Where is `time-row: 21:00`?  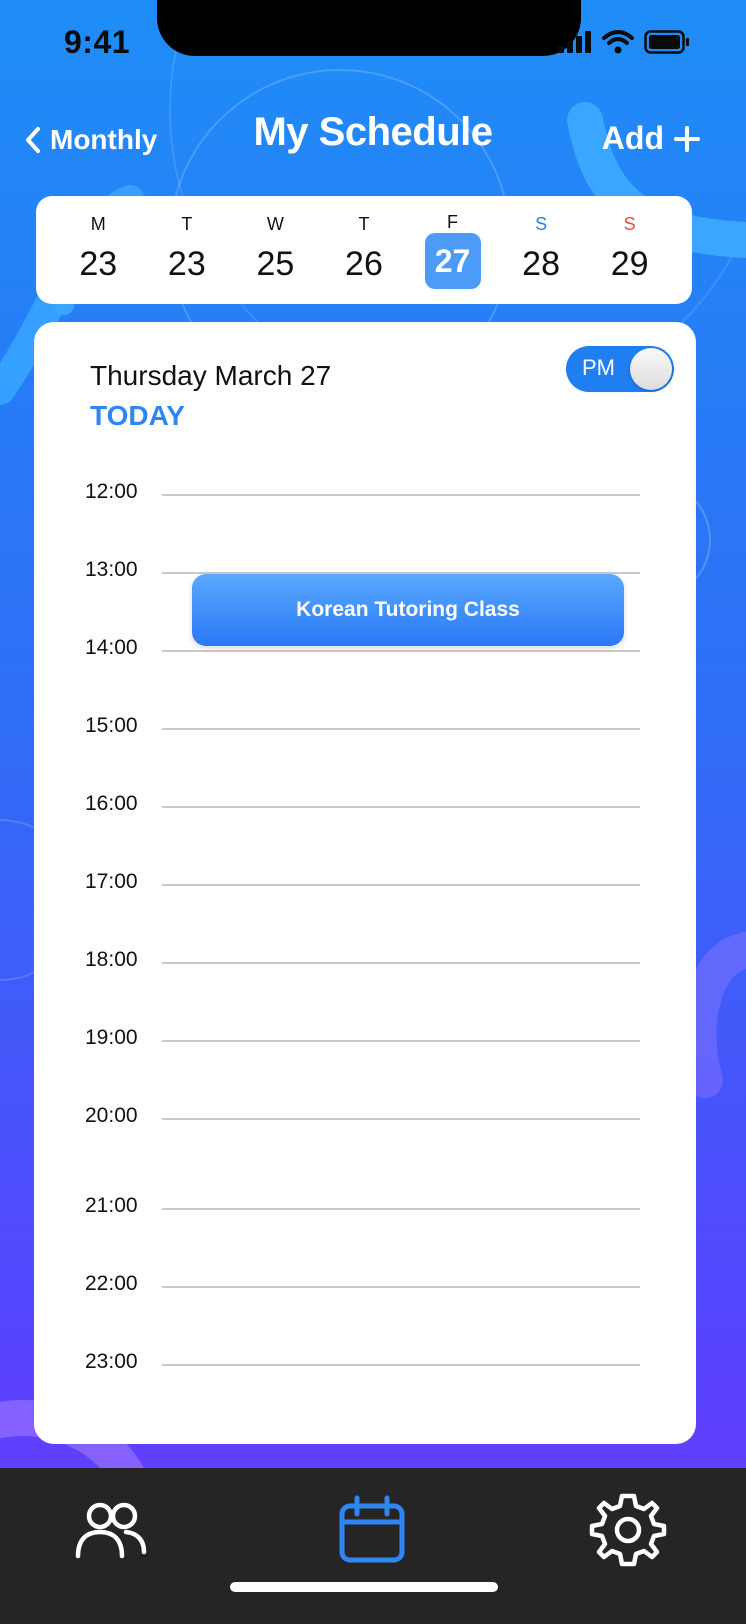
time-row: 21:00 is located at coordinates (365, 1209).